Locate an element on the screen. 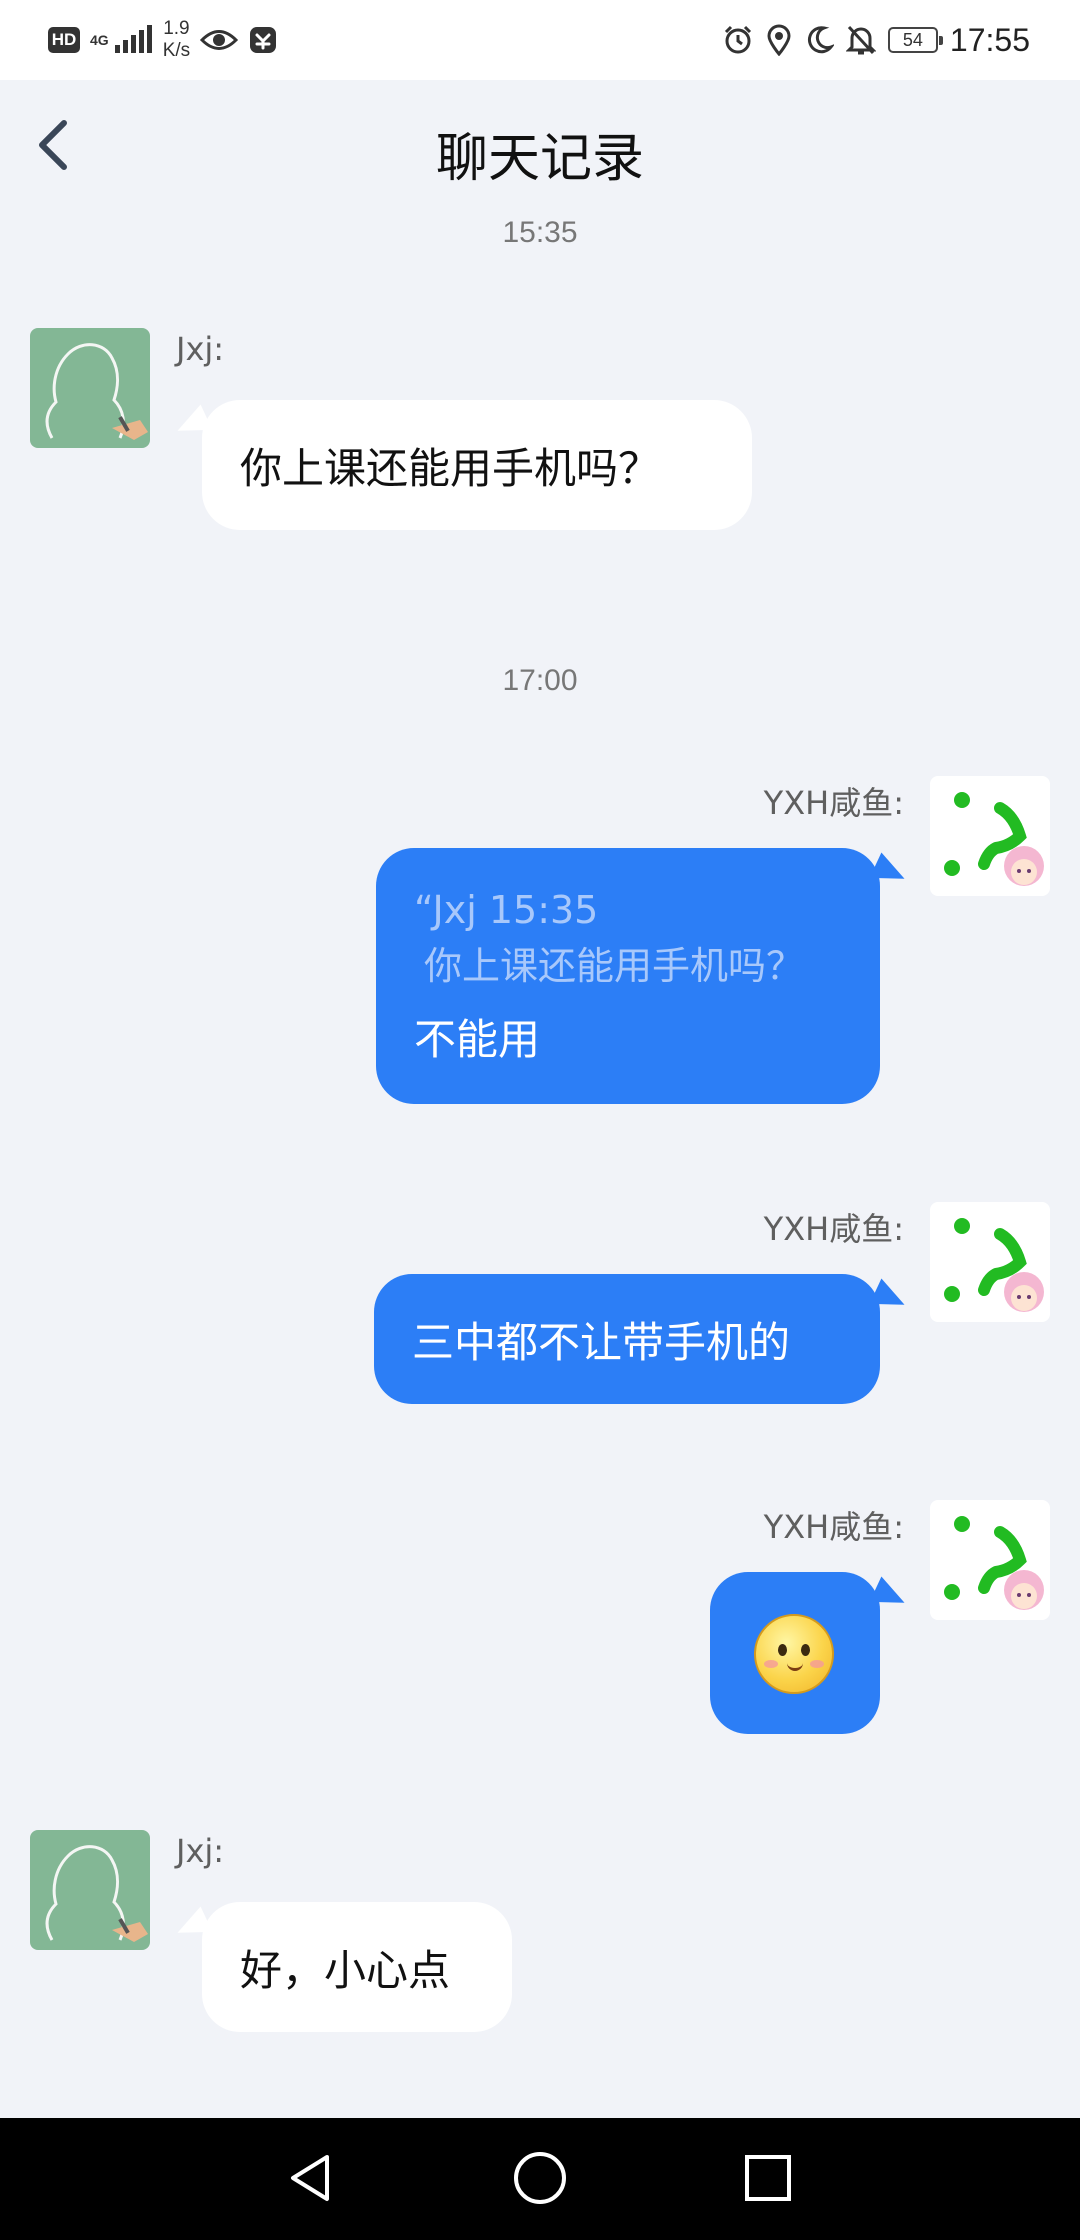 This screenshot has height=2240, width=1080. eye-icon is located at coordinates (219, 40).